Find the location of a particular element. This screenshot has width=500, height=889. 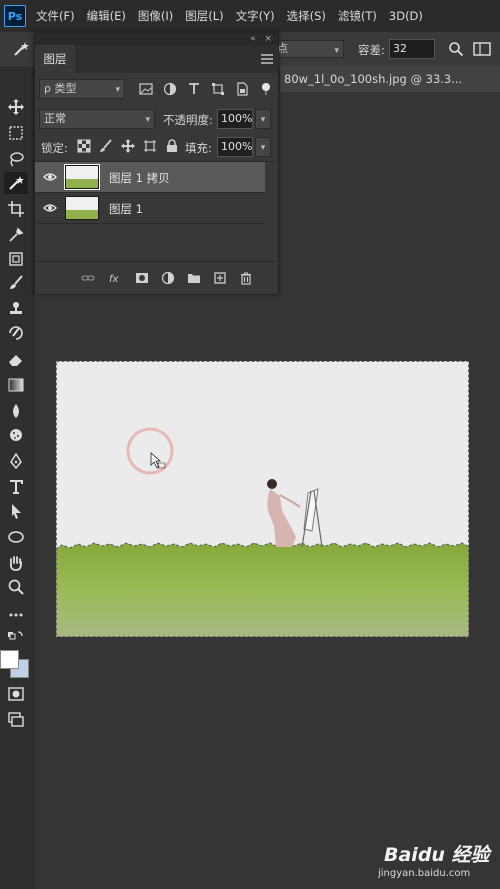

more-tools is located at coordinates (16, 615).